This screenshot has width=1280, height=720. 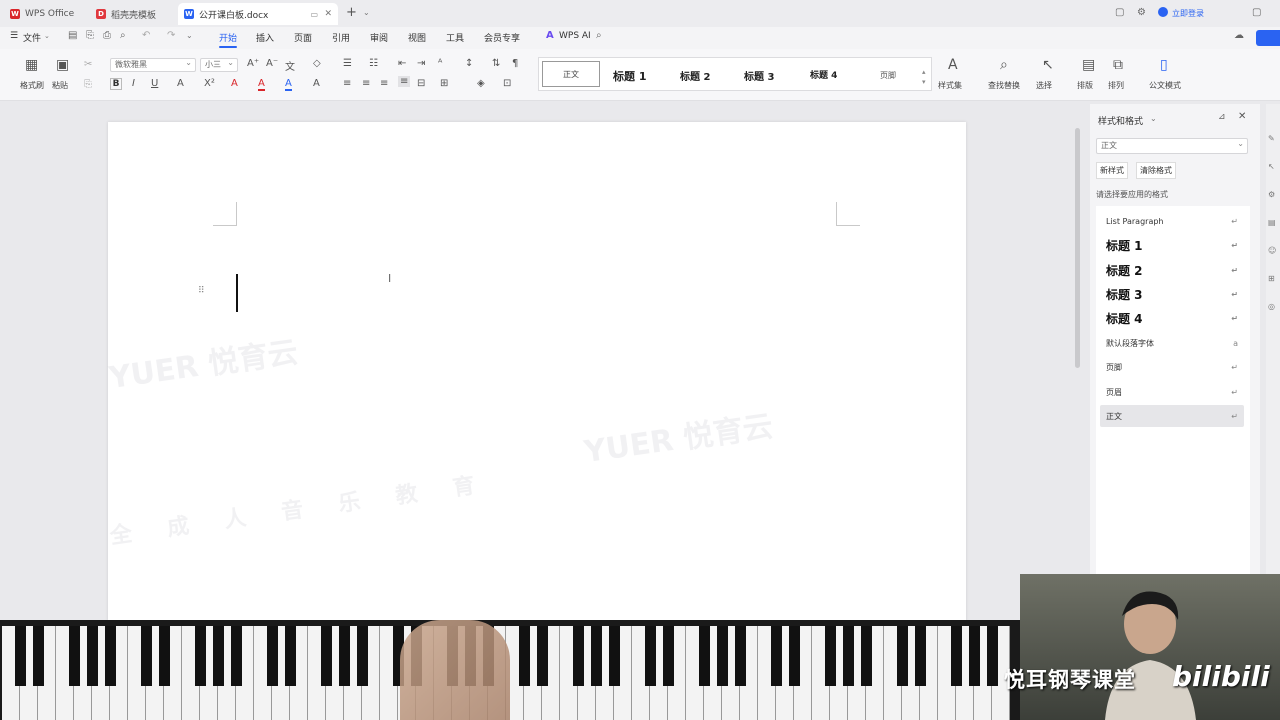 What do you see at coordinates (209, 83) in the screenshot?
I see `superscript-icon: X²` at bounding box center [209, 83].